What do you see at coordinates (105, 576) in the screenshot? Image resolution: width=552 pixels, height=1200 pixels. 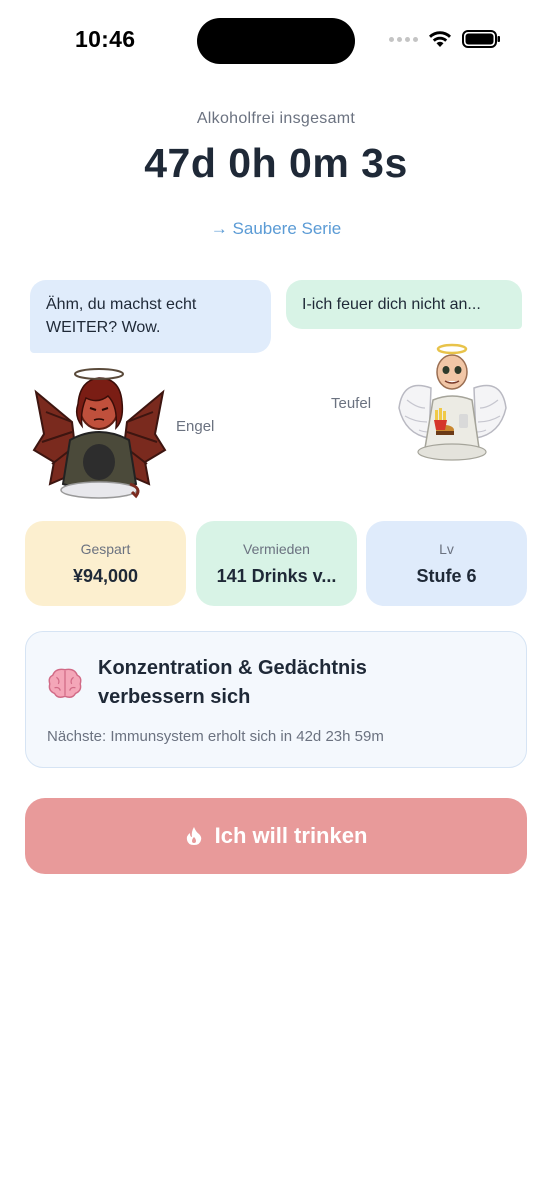 I see `stat-value: ¥94,000` at bounding box center [105, 576].